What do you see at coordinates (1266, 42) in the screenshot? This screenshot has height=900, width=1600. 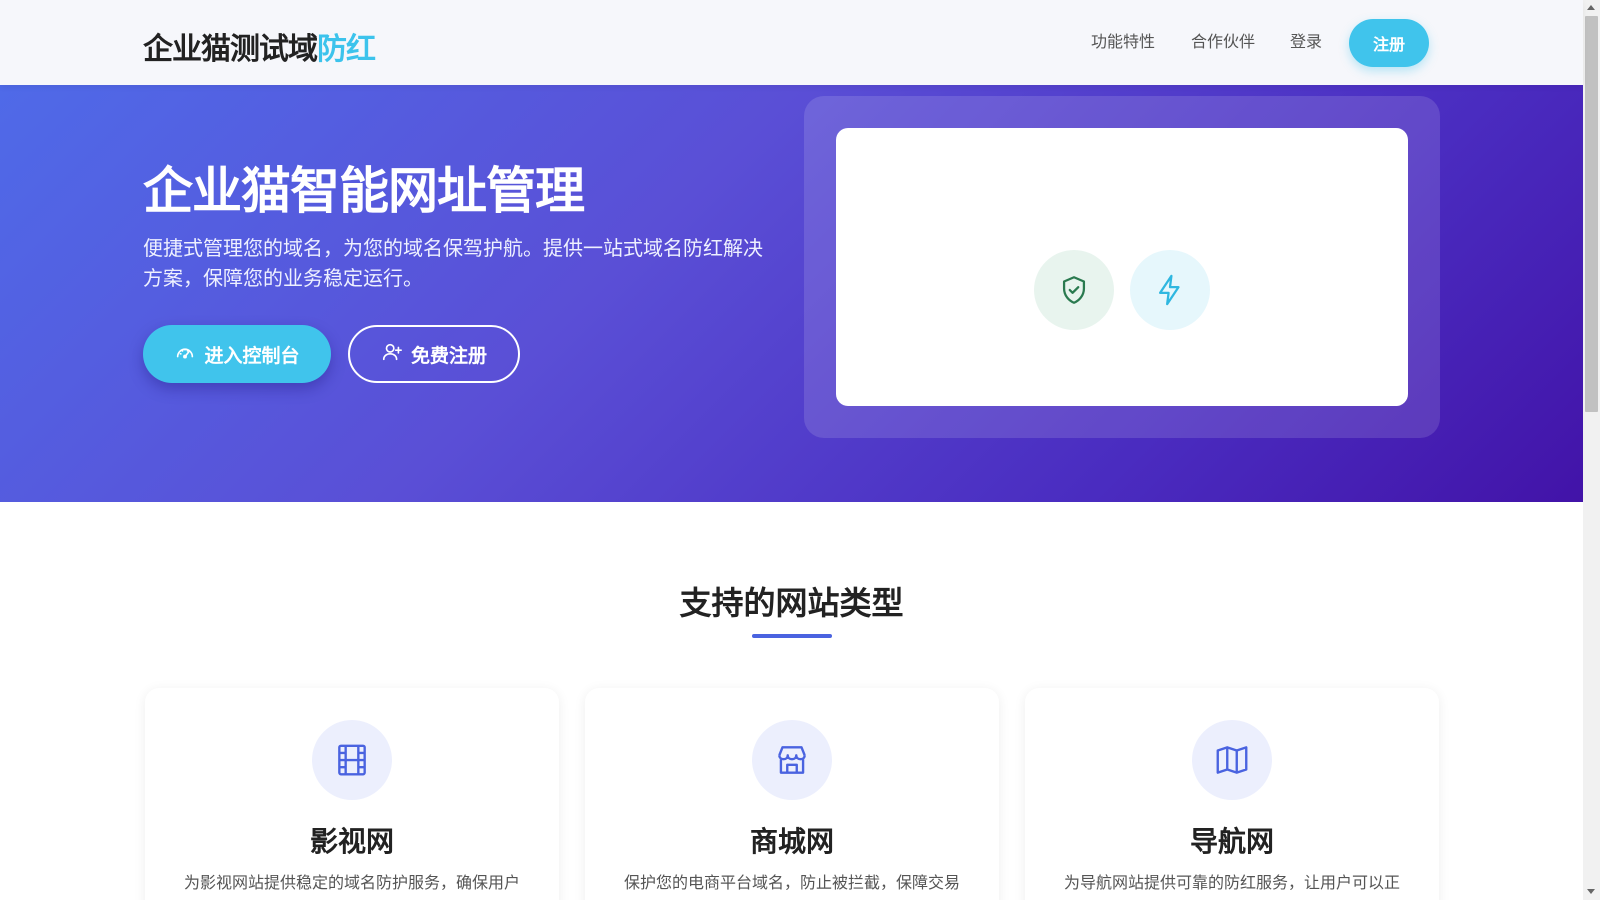 I see `nav-menu: 功能特性 合作伙伴 登录 注册` at bounding box center [1266, 42].